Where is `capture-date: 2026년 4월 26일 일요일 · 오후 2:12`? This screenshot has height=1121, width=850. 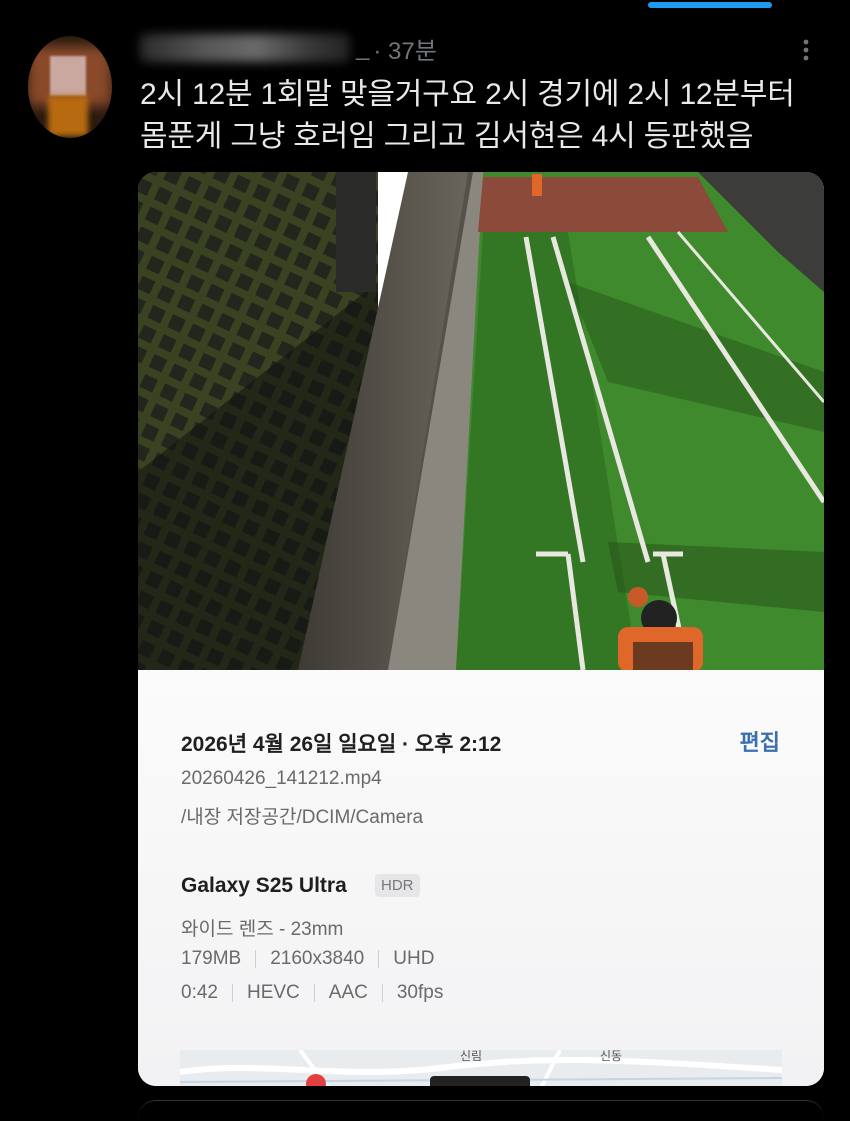
capture-date: 2026년 4월 26일 일요일 · 오후 2:12 is located at coordinates (341, 744).